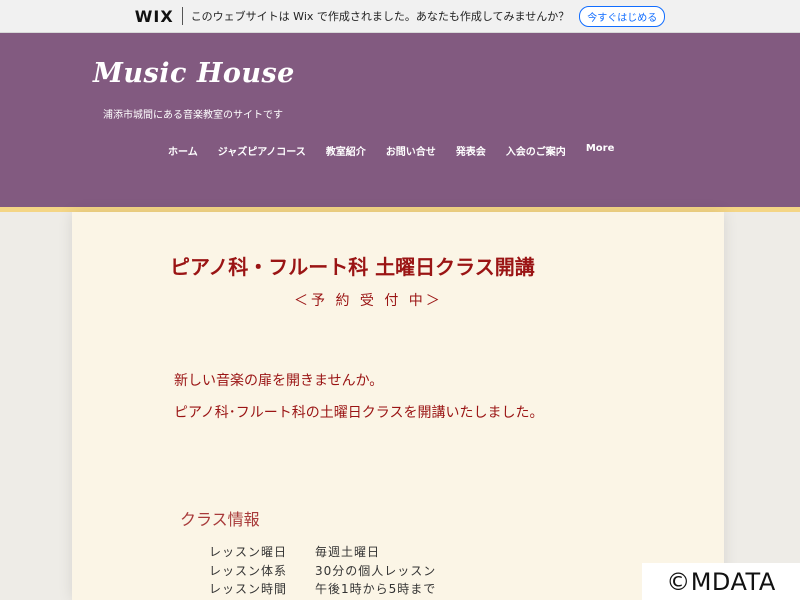 This screenshot has width=800, height=600. Describe the element at coordinates (411, 150) in the screenshot. I see `nav-item-contact: お問い合せ` at that location.